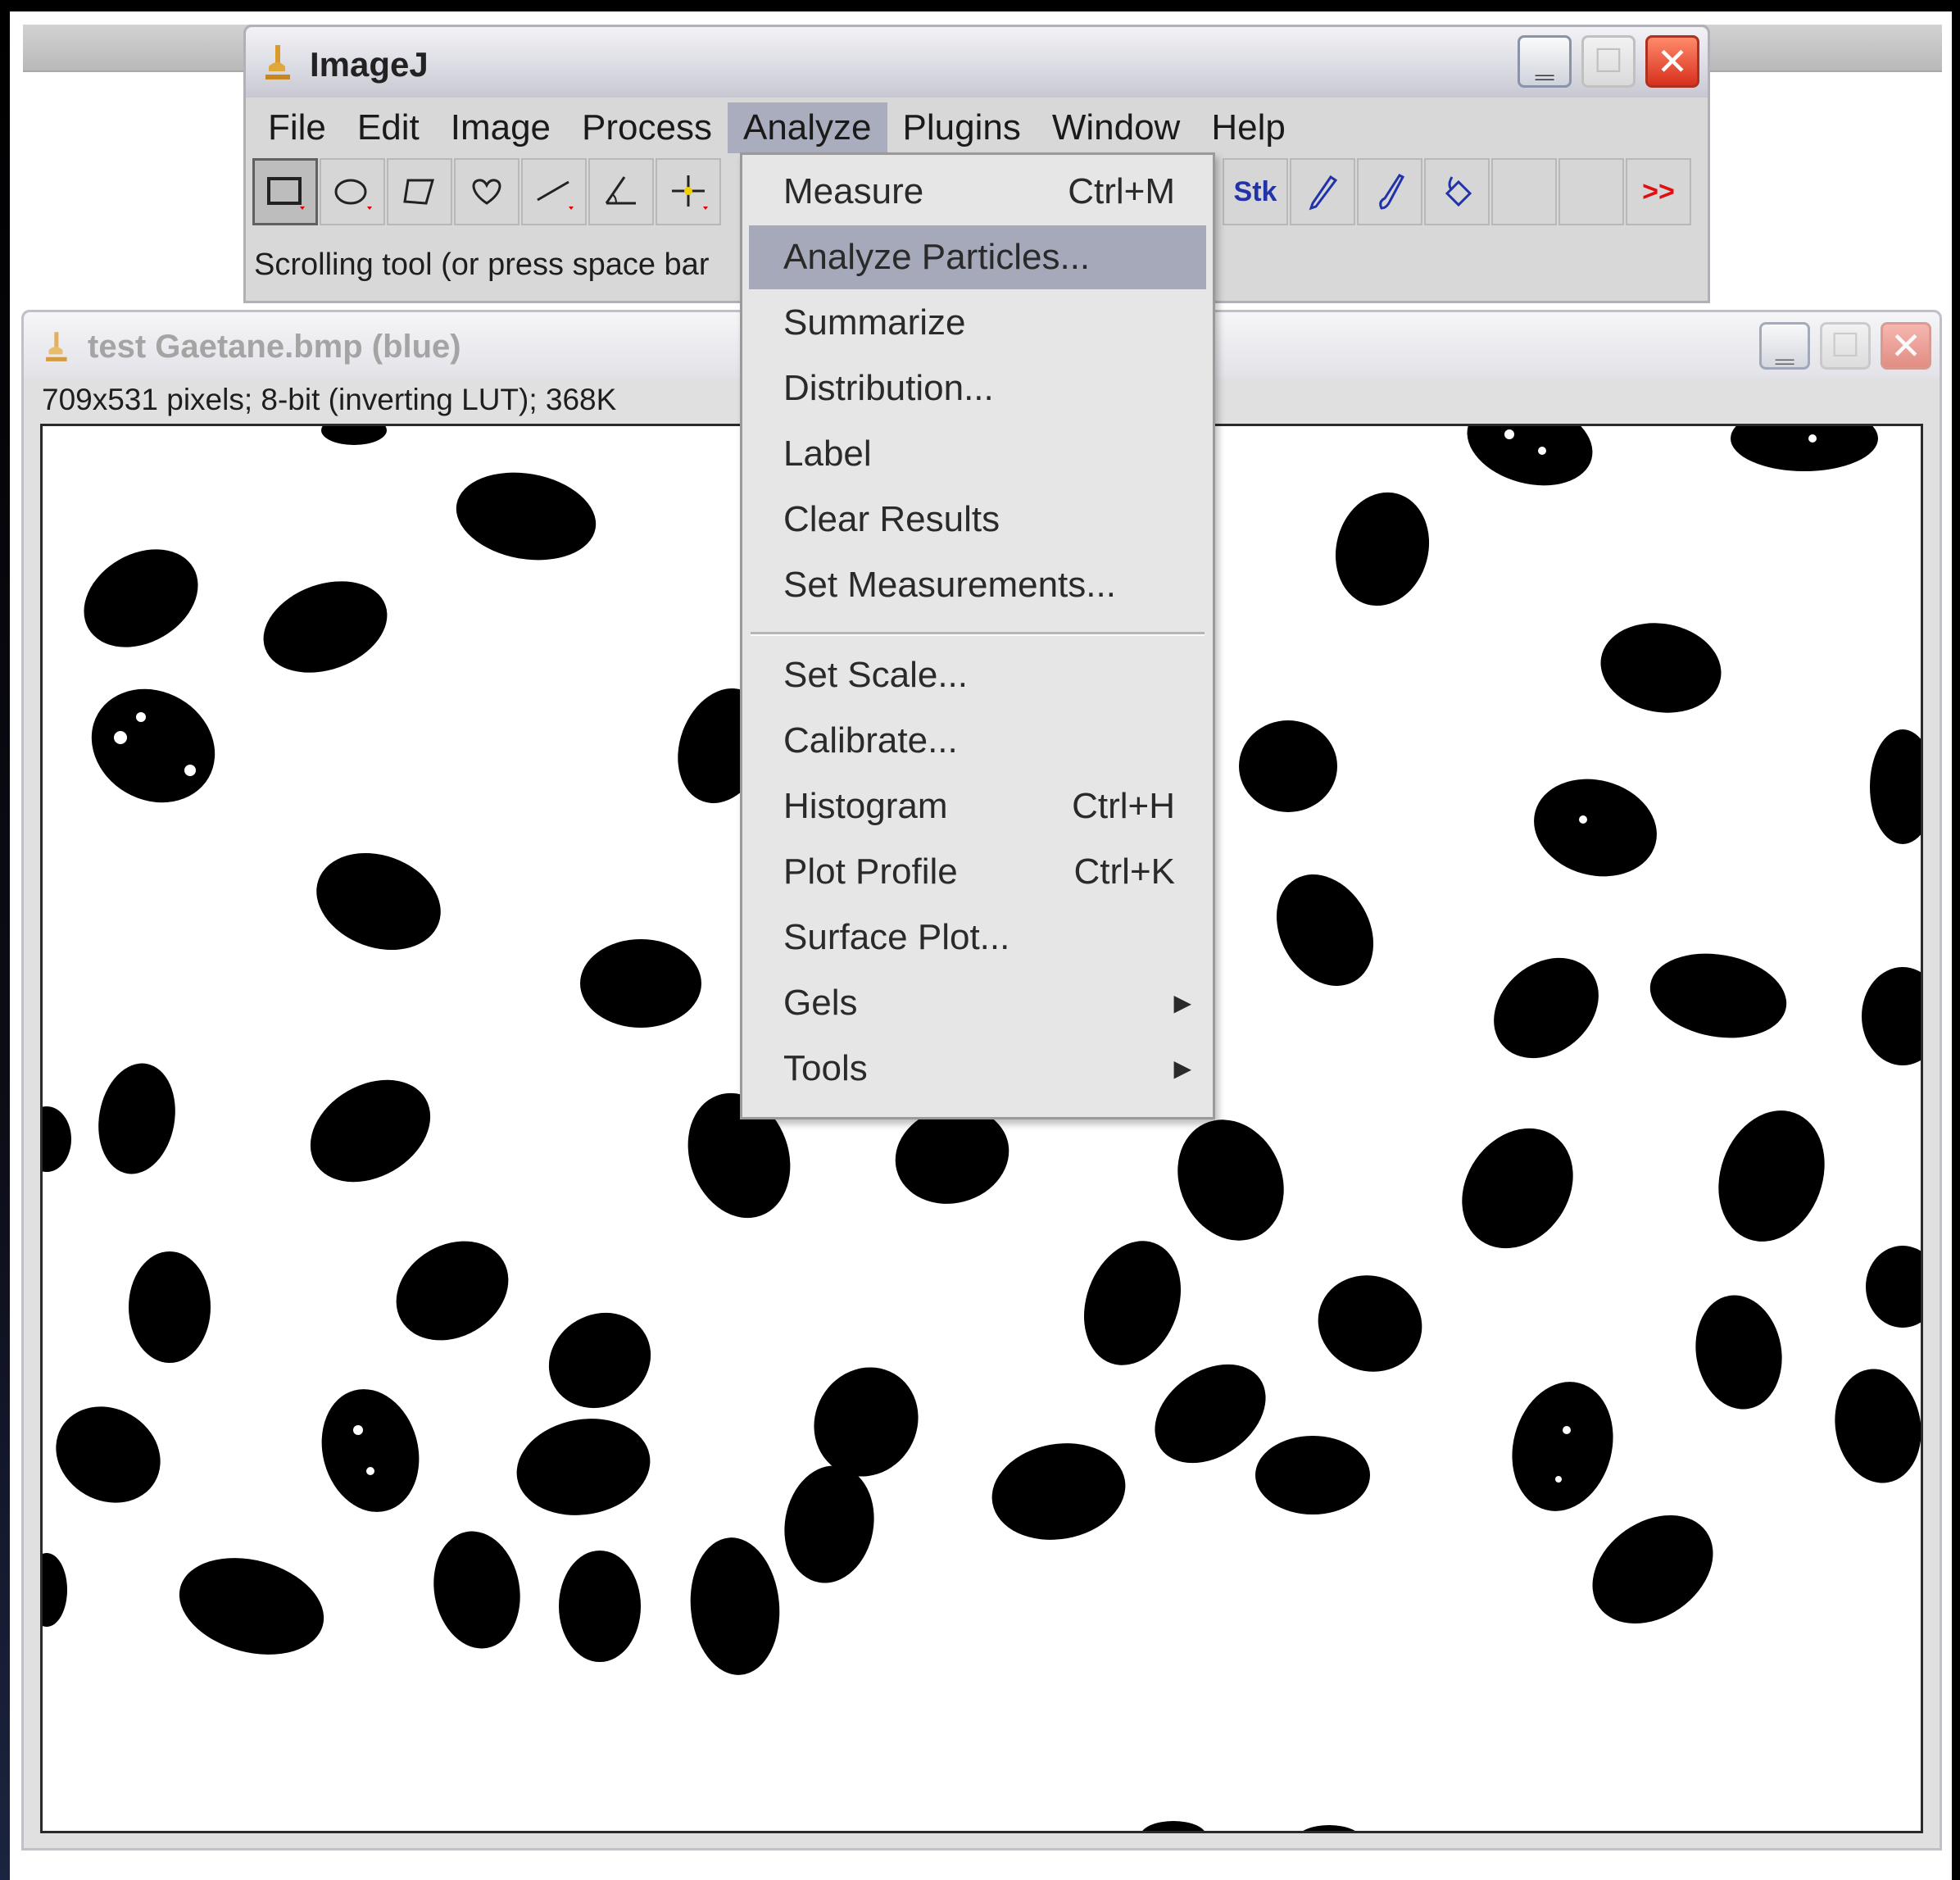  I want to click on menu-item-measure: Measure Ctrl+M, so click(977, 192).